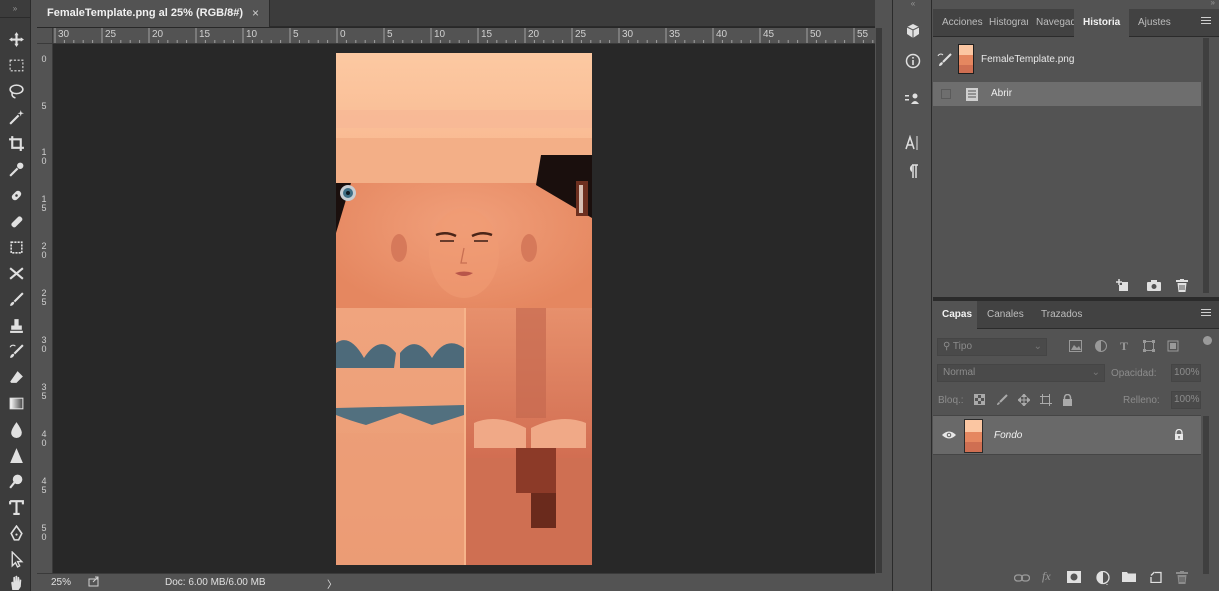 The width and height of the screenshot is (1219, 591). Describe the element at coordinates (1124, 346) in the screenshot. I see `filter-type-icon: T` at that location.